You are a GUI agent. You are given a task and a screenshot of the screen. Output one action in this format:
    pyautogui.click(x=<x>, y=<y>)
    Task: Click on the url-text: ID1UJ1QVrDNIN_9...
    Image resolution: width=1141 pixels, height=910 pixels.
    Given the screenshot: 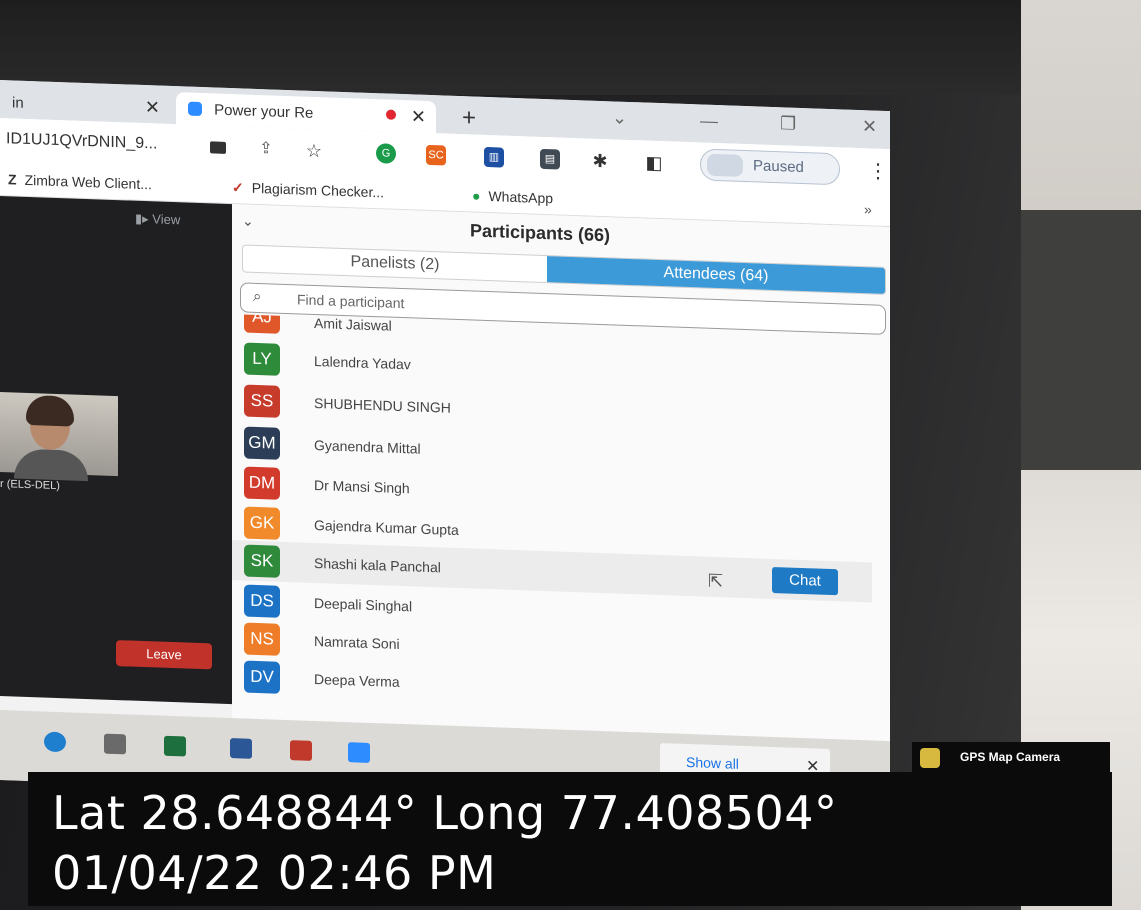 What is the action you would take?
    pyautogui.click(x=81, y=141)
    